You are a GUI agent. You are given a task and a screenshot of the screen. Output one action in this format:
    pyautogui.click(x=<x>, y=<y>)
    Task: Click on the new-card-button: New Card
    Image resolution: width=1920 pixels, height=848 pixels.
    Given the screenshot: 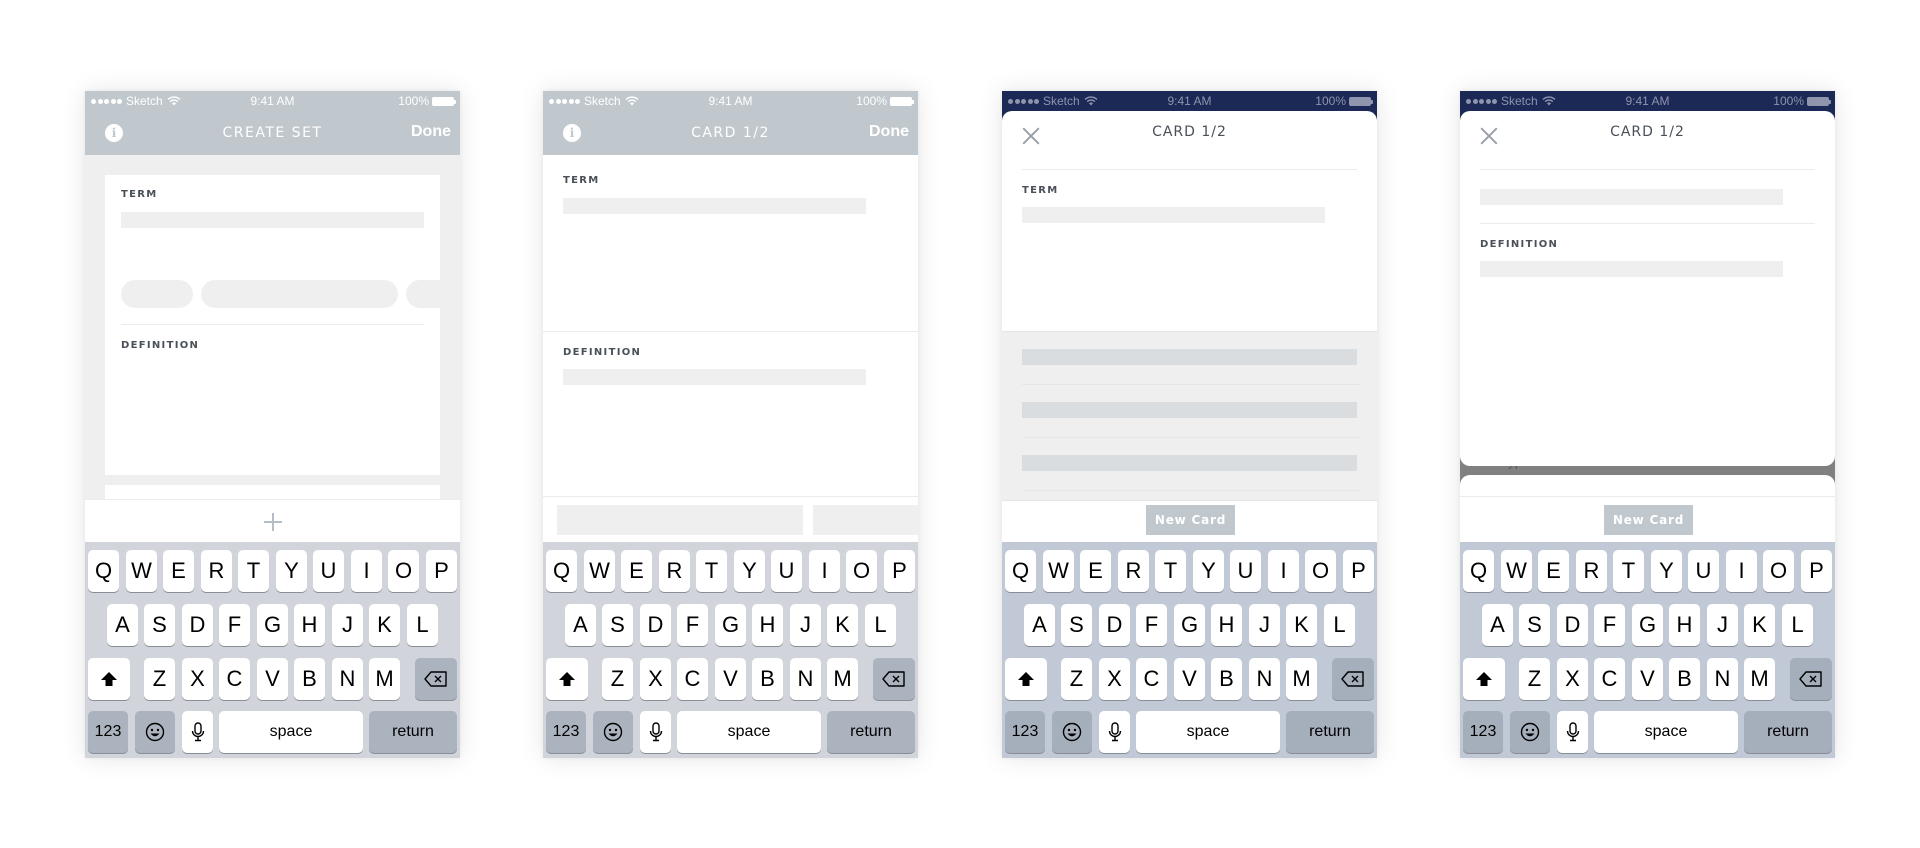 What is the action you would take?
    pyautogui.click(x=1190, y=520)
    